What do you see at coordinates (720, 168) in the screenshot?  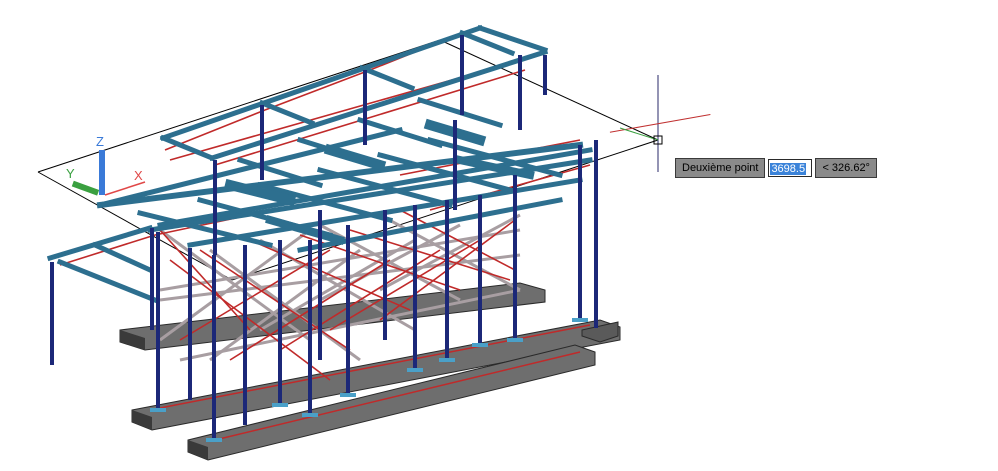 I see `prompt-label: Deuxième point` at bounding box center [720, 168].